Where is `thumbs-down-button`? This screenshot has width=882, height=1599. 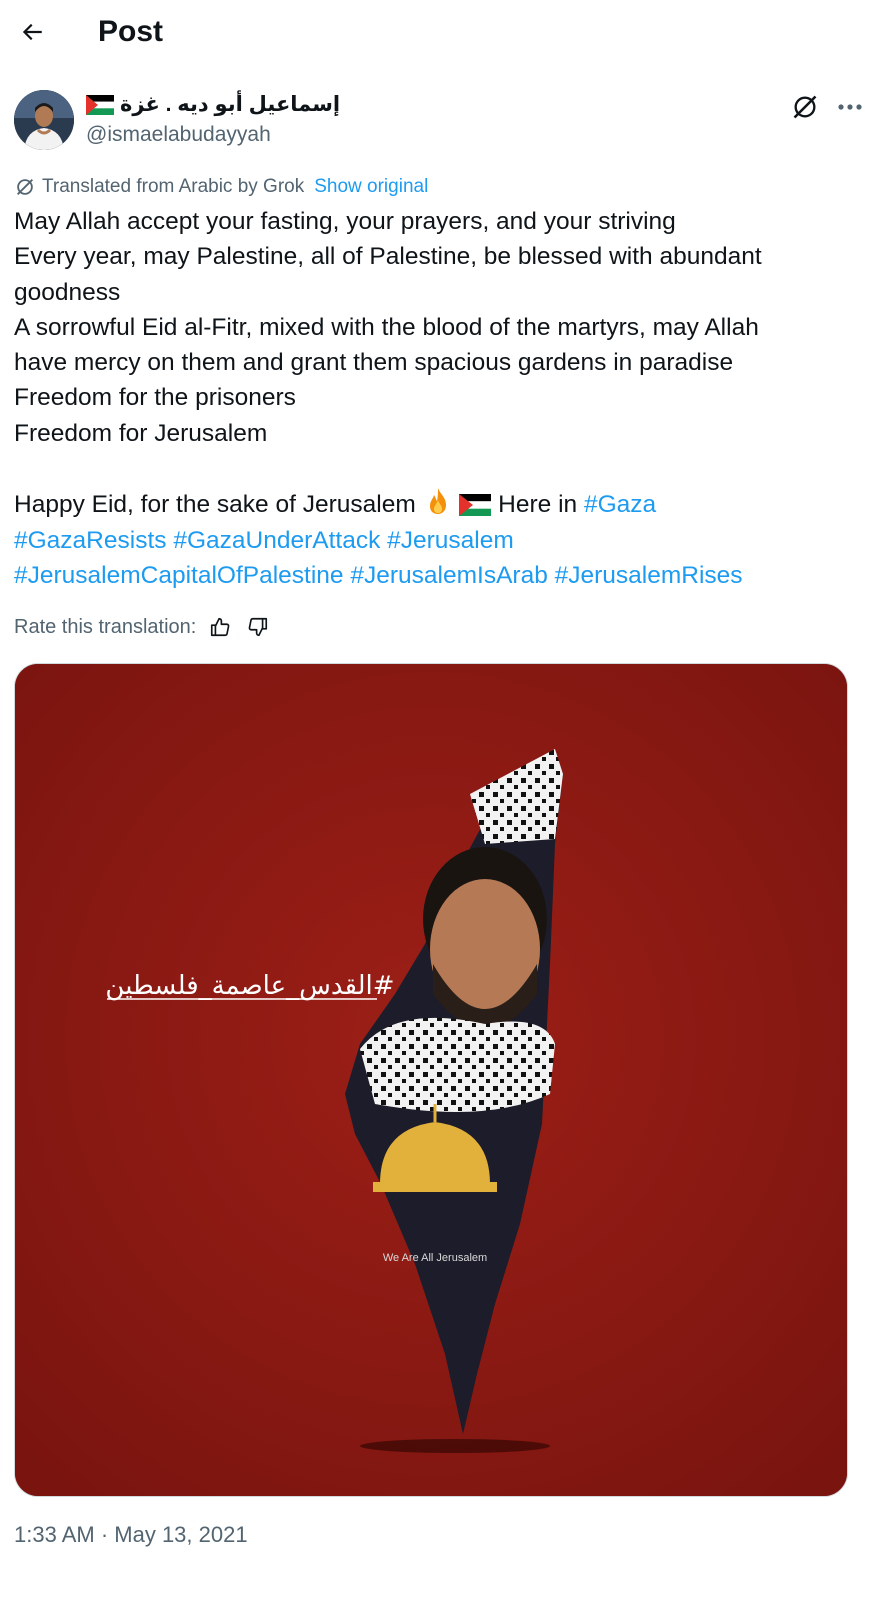
thumbs-down-button is located at coordinates (258, 627).